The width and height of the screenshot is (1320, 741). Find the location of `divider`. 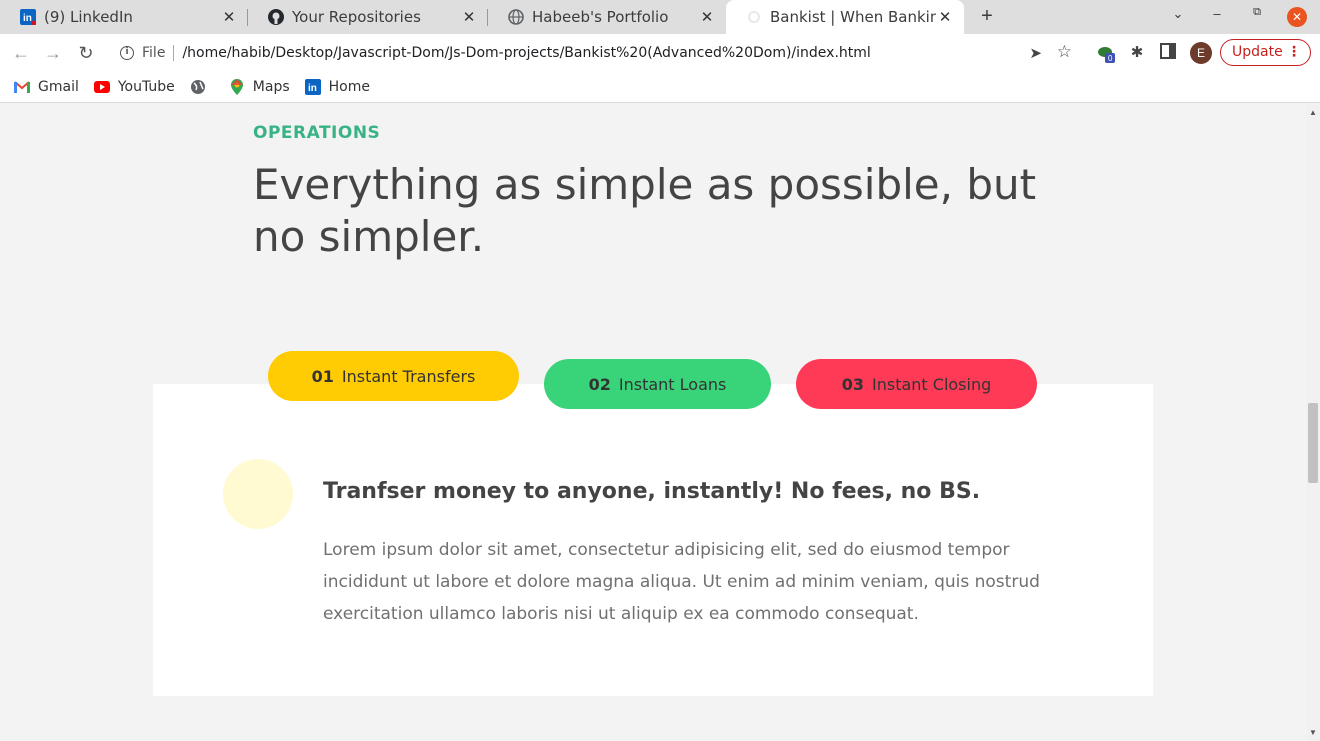

divider is located at coordinates (174, 53).